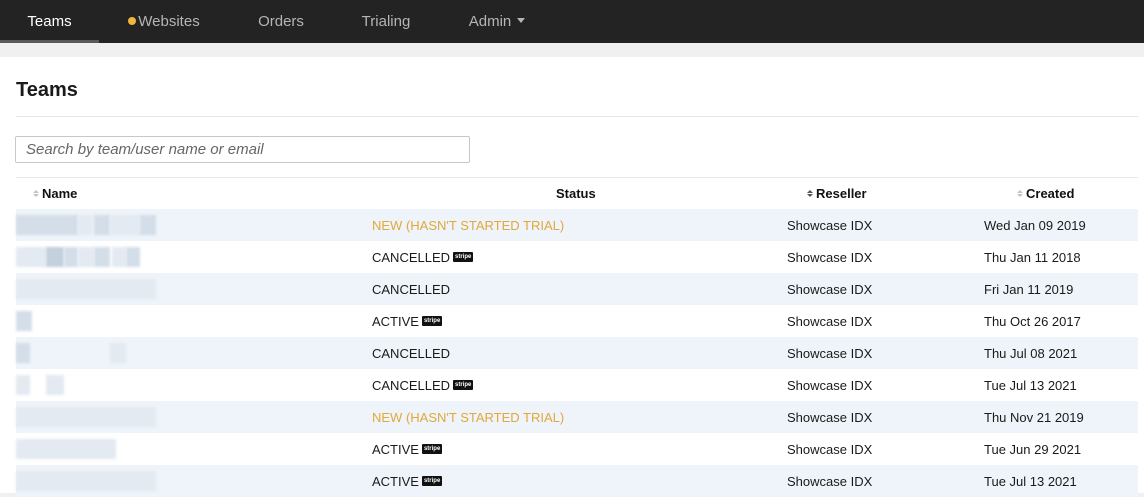 This screenshot has height=497, width=1144. I want to click on nav-tab-trialing: Trialing, so click(386, 21).